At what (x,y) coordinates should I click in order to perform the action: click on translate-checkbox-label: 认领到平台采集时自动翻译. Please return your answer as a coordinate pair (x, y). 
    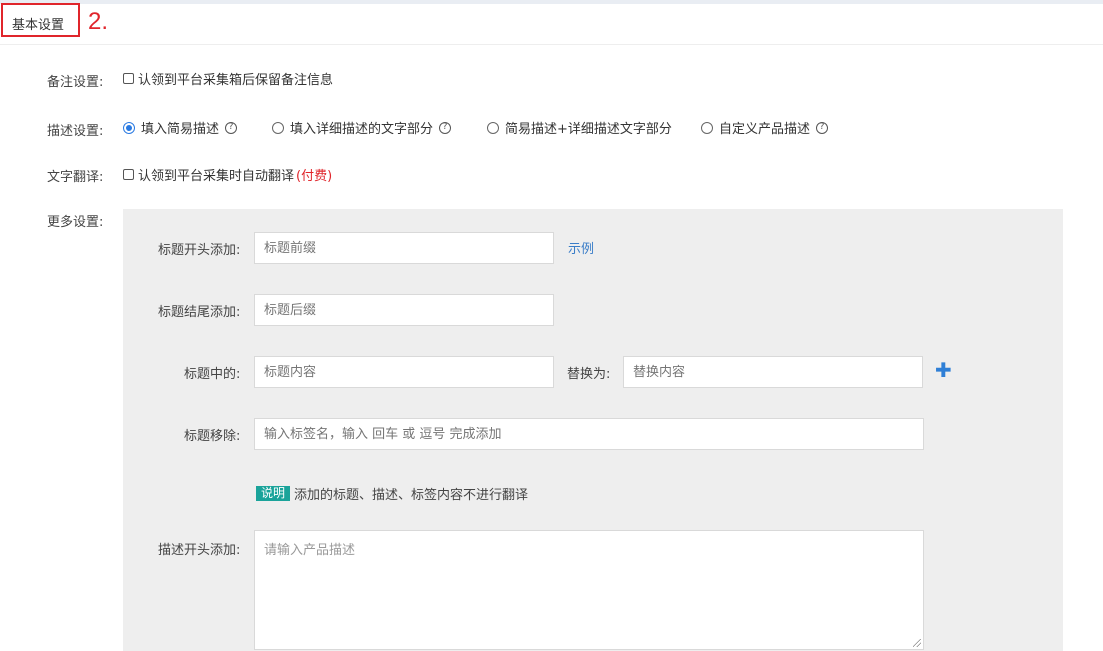
    Looking at the image, I should click on (216, 176).